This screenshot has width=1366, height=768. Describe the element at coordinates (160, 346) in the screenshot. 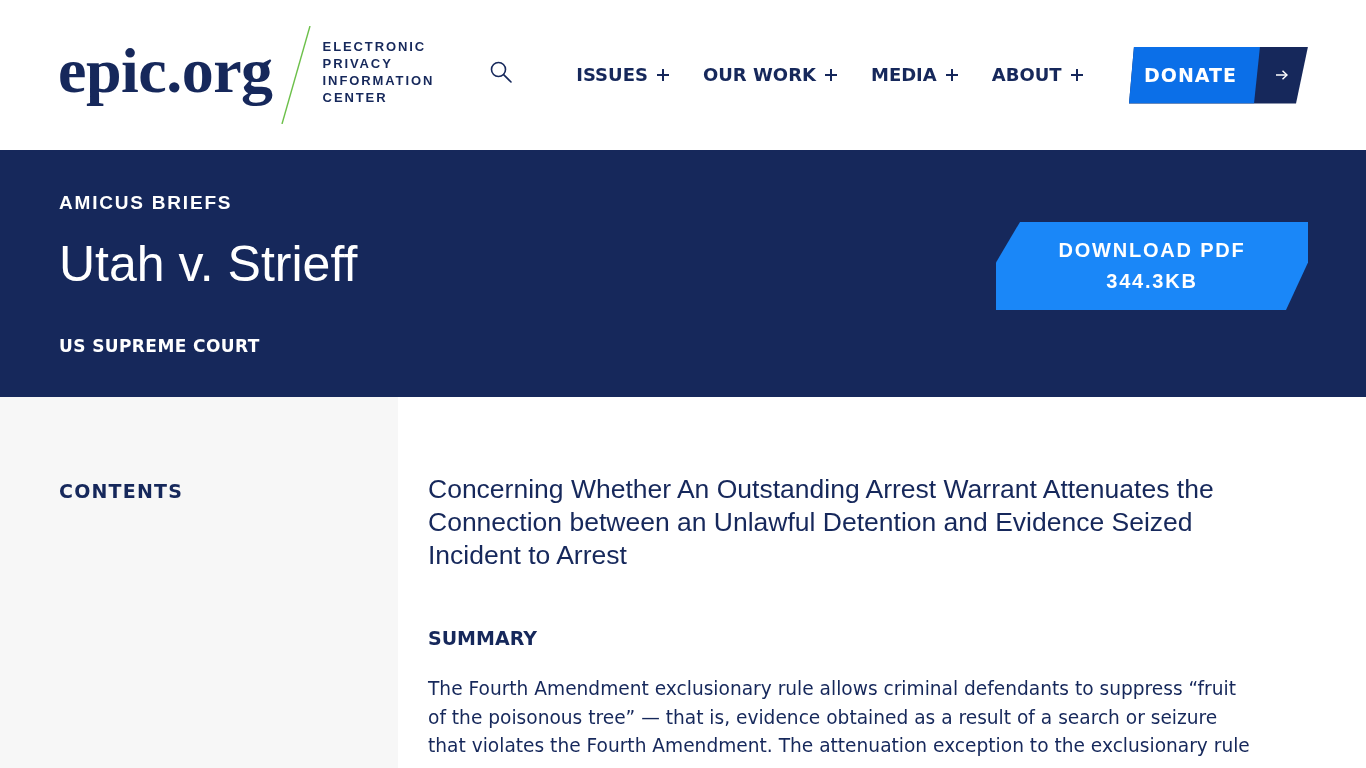

I see `court-label: US SUPREME COURT` at that location.